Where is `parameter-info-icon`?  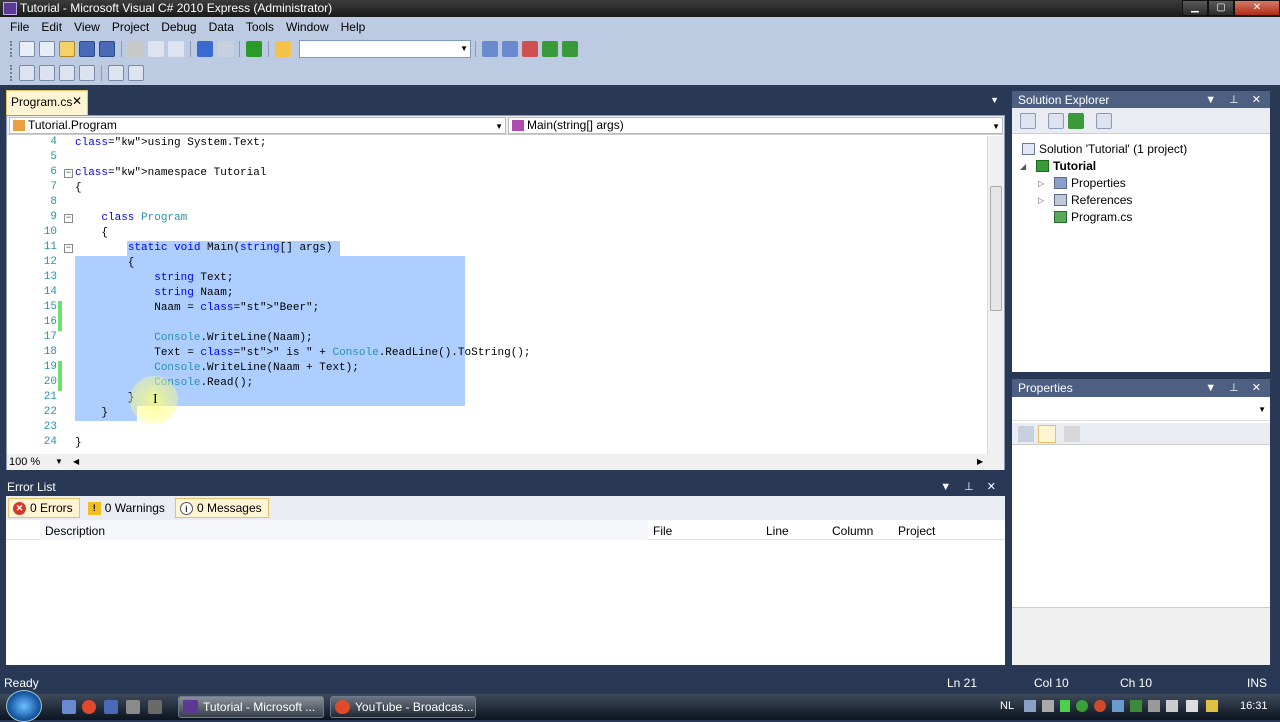
parameter-info-icon is located at coordinates (47, 73).